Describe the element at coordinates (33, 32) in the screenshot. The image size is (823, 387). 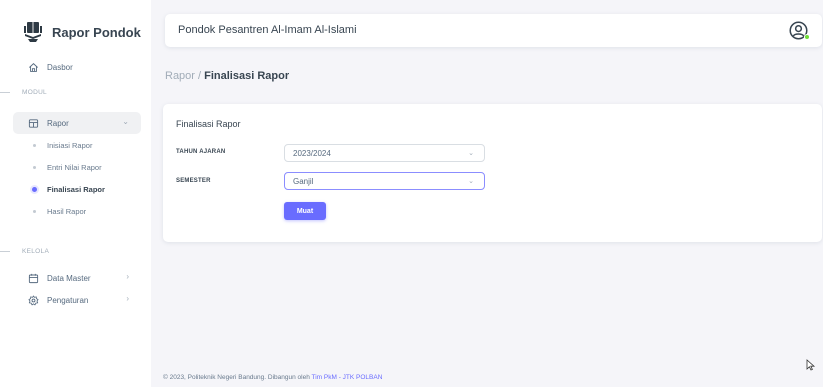
I see `quran-stand-icon` at that location.